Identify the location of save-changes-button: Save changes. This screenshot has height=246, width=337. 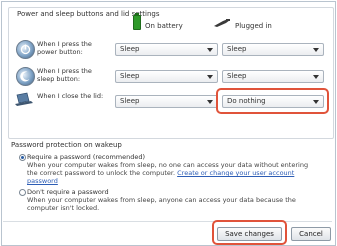
(249, 234).